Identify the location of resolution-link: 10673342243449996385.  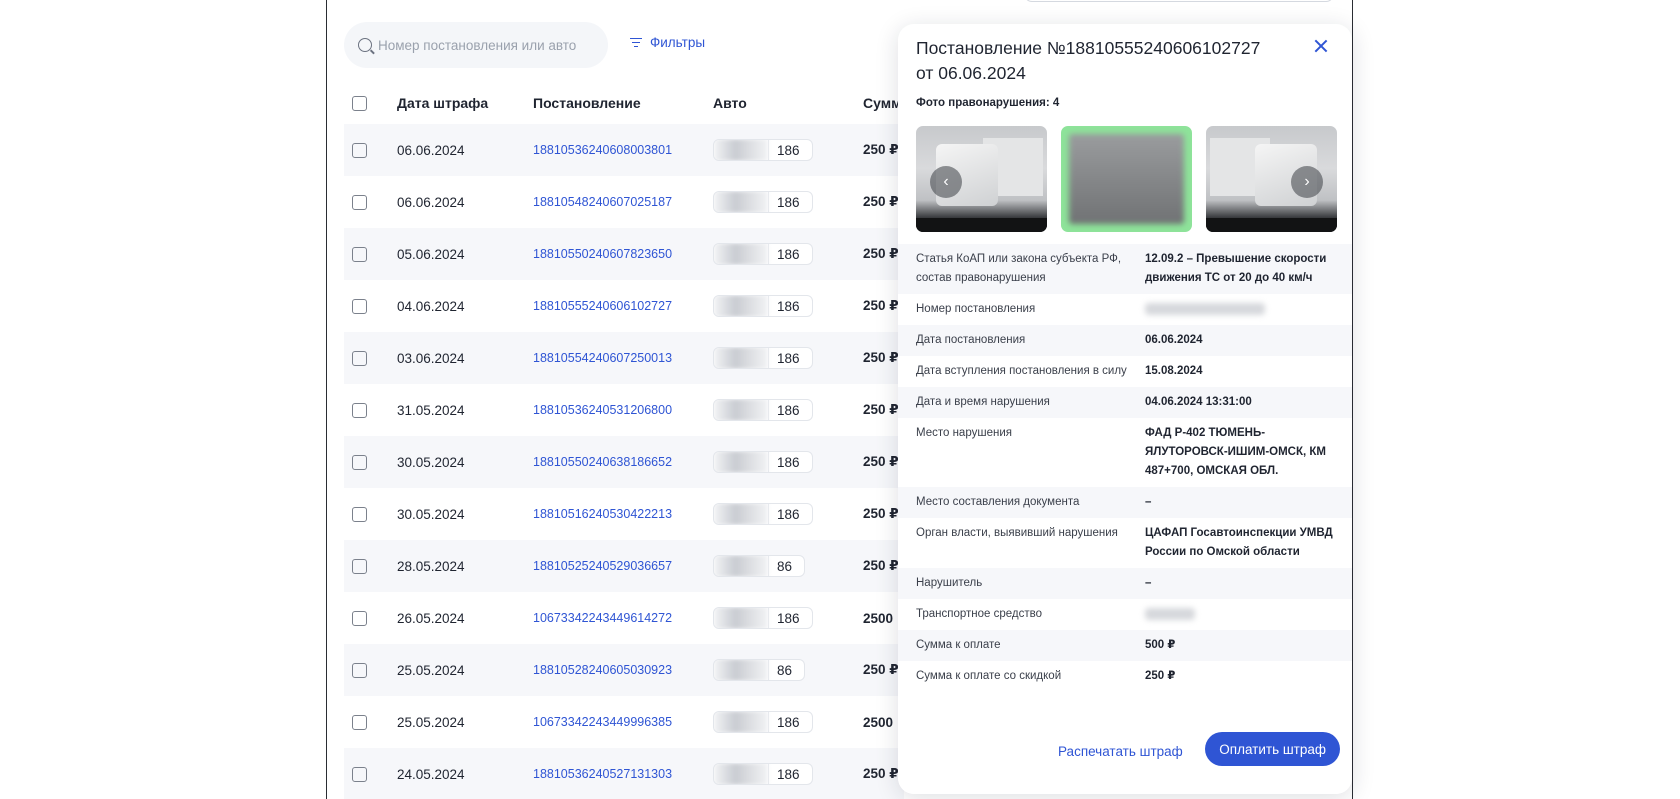
(602, 722).